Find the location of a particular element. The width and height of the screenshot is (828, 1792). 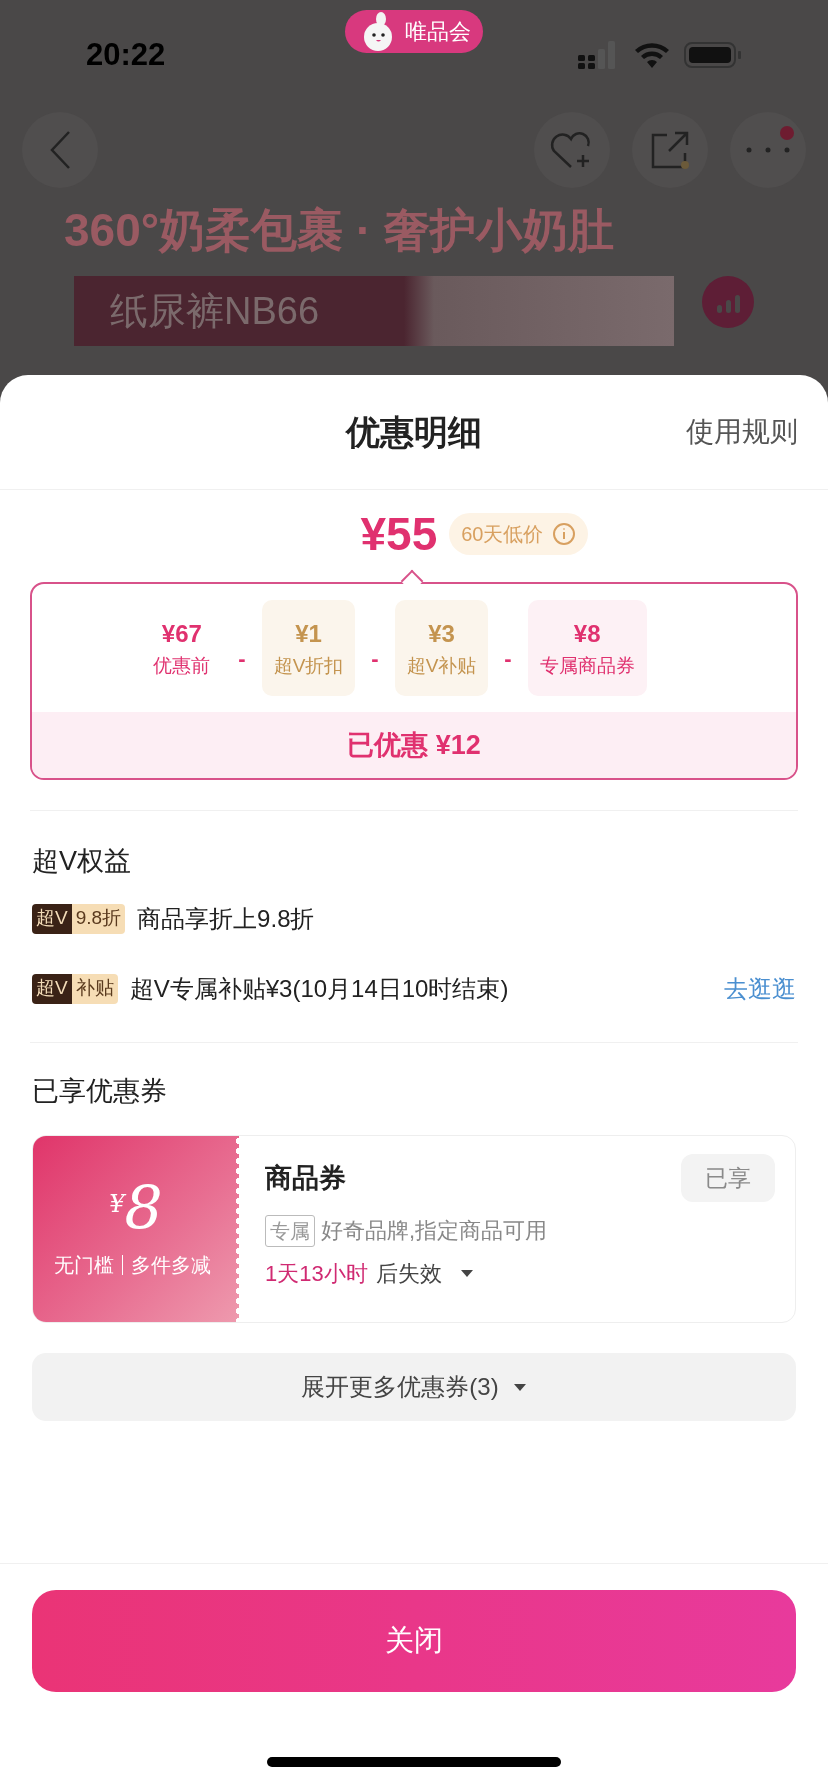

live-icon is located at coordinates (728, 302).